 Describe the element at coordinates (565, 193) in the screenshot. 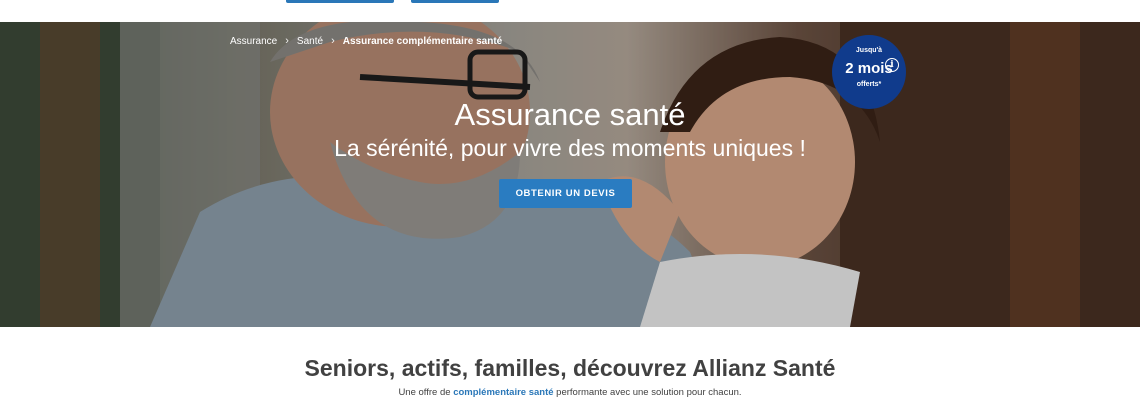

I see `get-quote-button: OBTENIR UN DEVIS` at that location.